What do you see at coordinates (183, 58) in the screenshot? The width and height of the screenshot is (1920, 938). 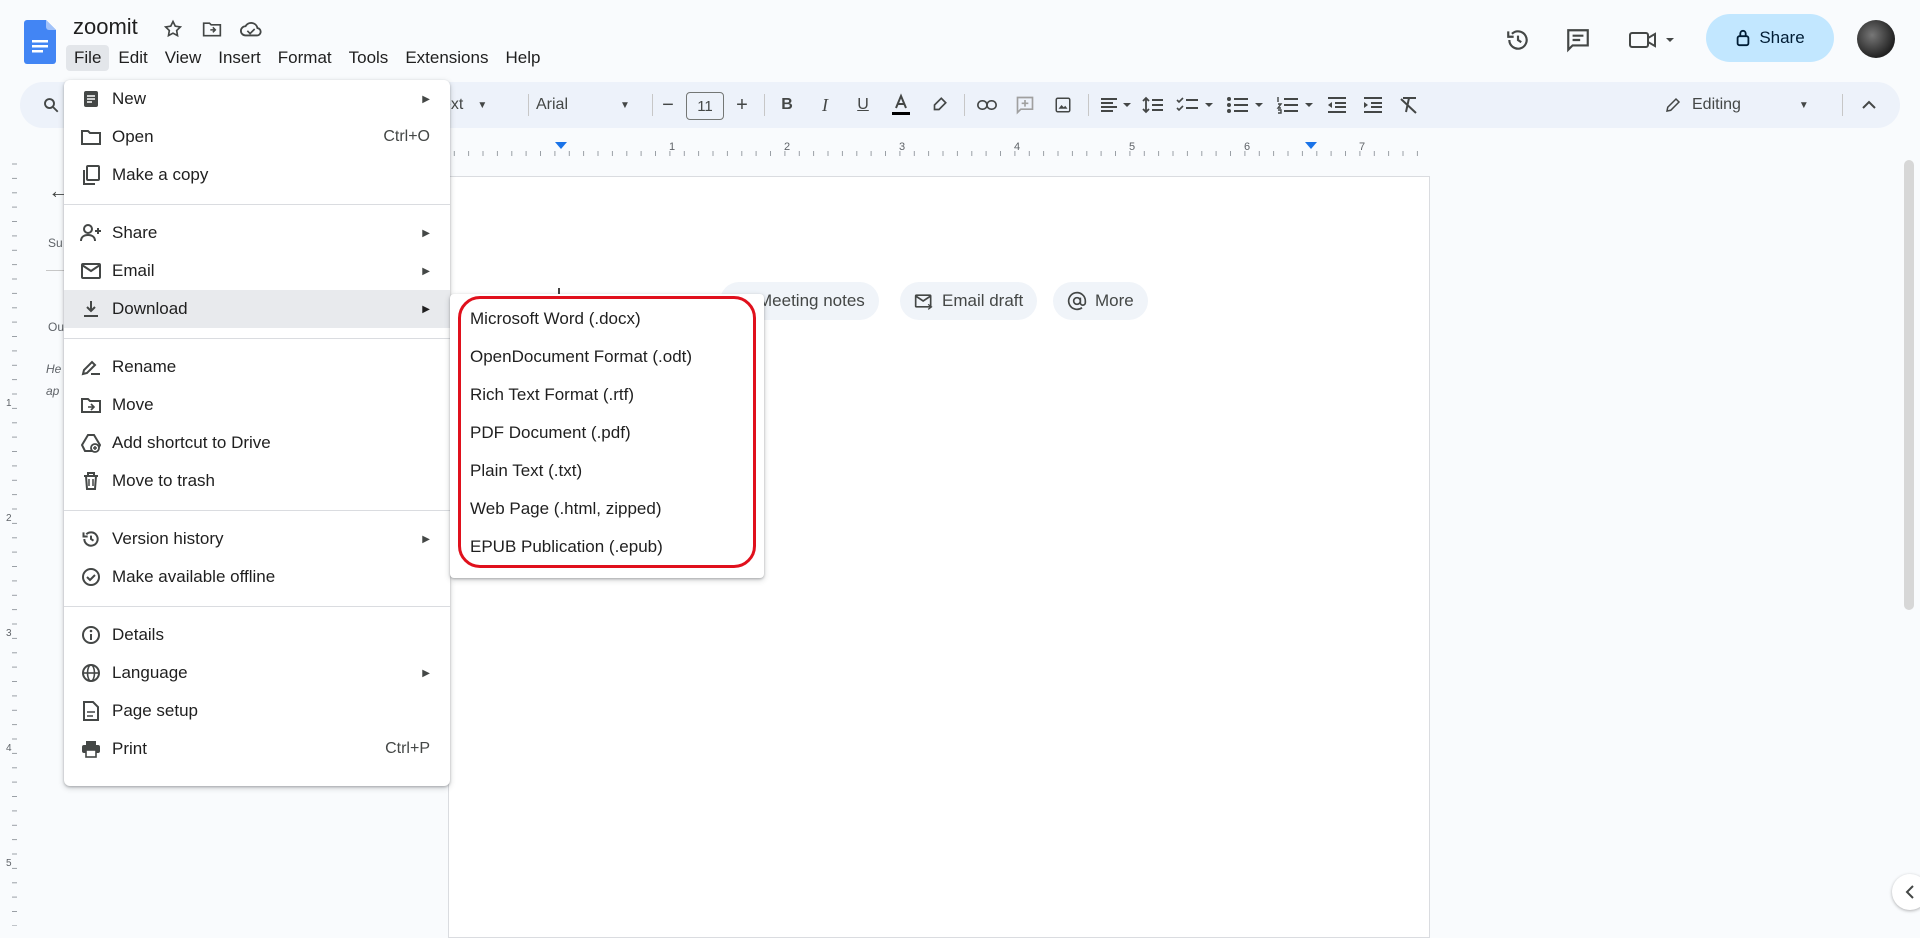 I see `menu-view: View` at bounding box center [183, 58].